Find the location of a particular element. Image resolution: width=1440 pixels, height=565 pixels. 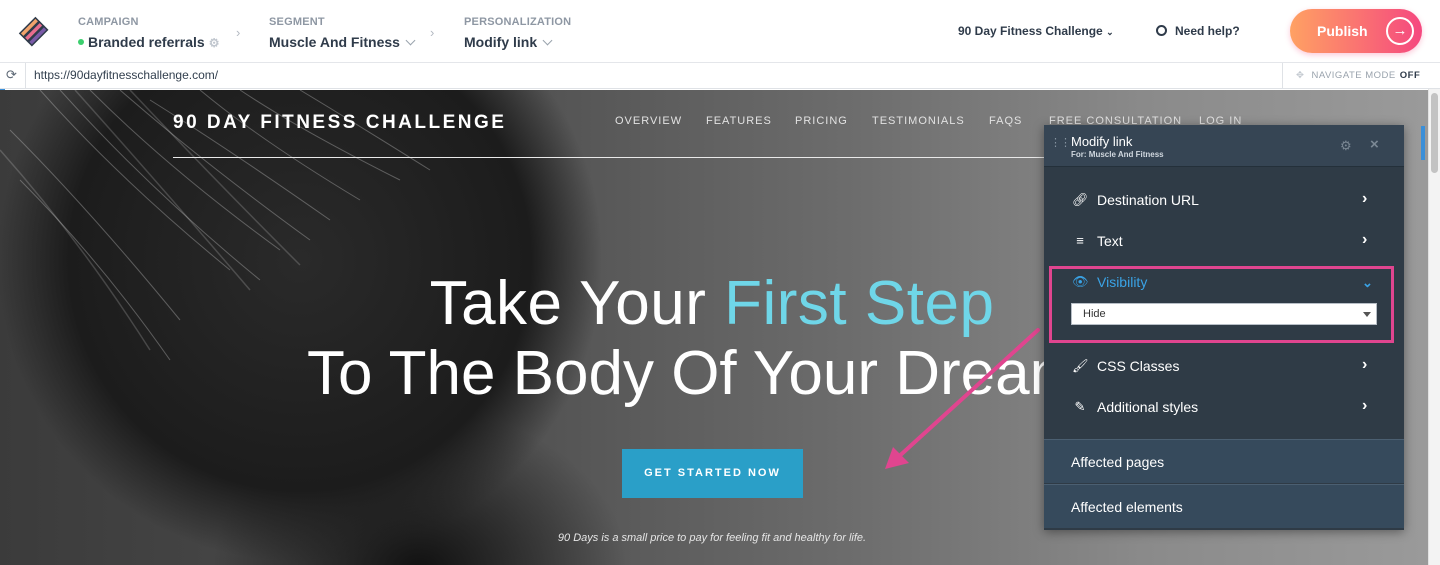

brush-icon: 🖌︎ is located at coordinates (1080, 365).